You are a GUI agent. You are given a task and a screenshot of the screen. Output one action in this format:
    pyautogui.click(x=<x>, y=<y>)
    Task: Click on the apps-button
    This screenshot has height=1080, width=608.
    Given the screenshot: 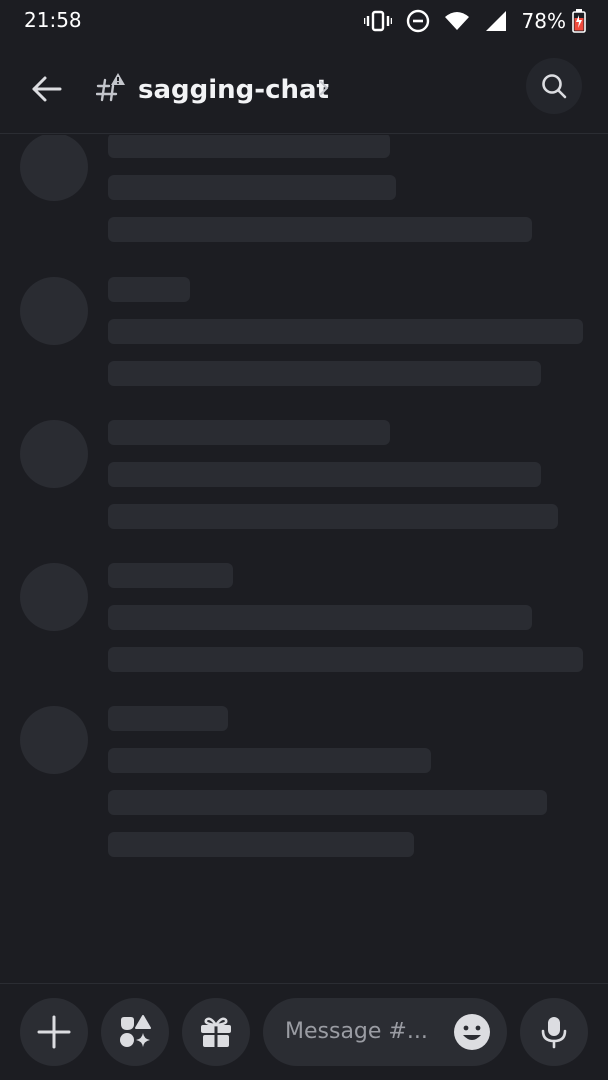 What is the action you would take?
    pyautogui.click(x=135, y=1032)
    